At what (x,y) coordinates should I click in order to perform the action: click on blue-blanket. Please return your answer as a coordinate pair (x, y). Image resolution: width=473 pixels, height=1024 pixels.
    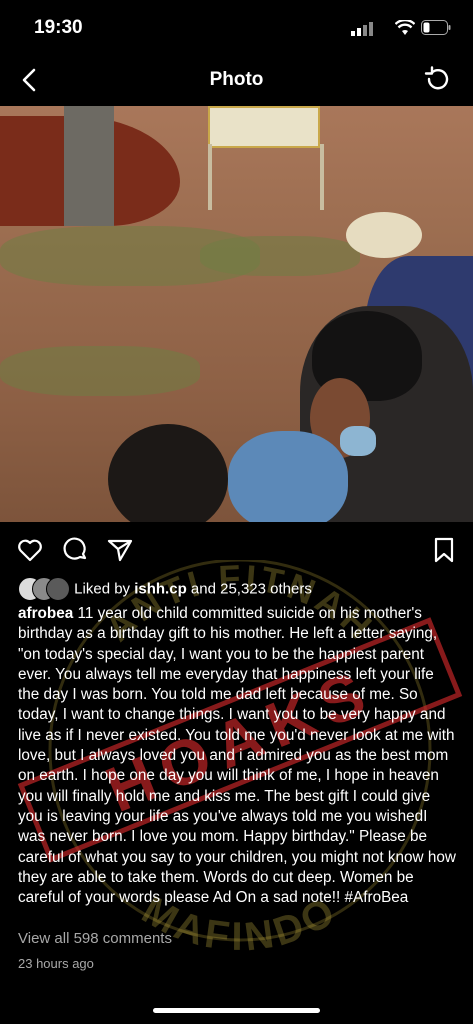
    Looking at the image, I should click on (288, 476).